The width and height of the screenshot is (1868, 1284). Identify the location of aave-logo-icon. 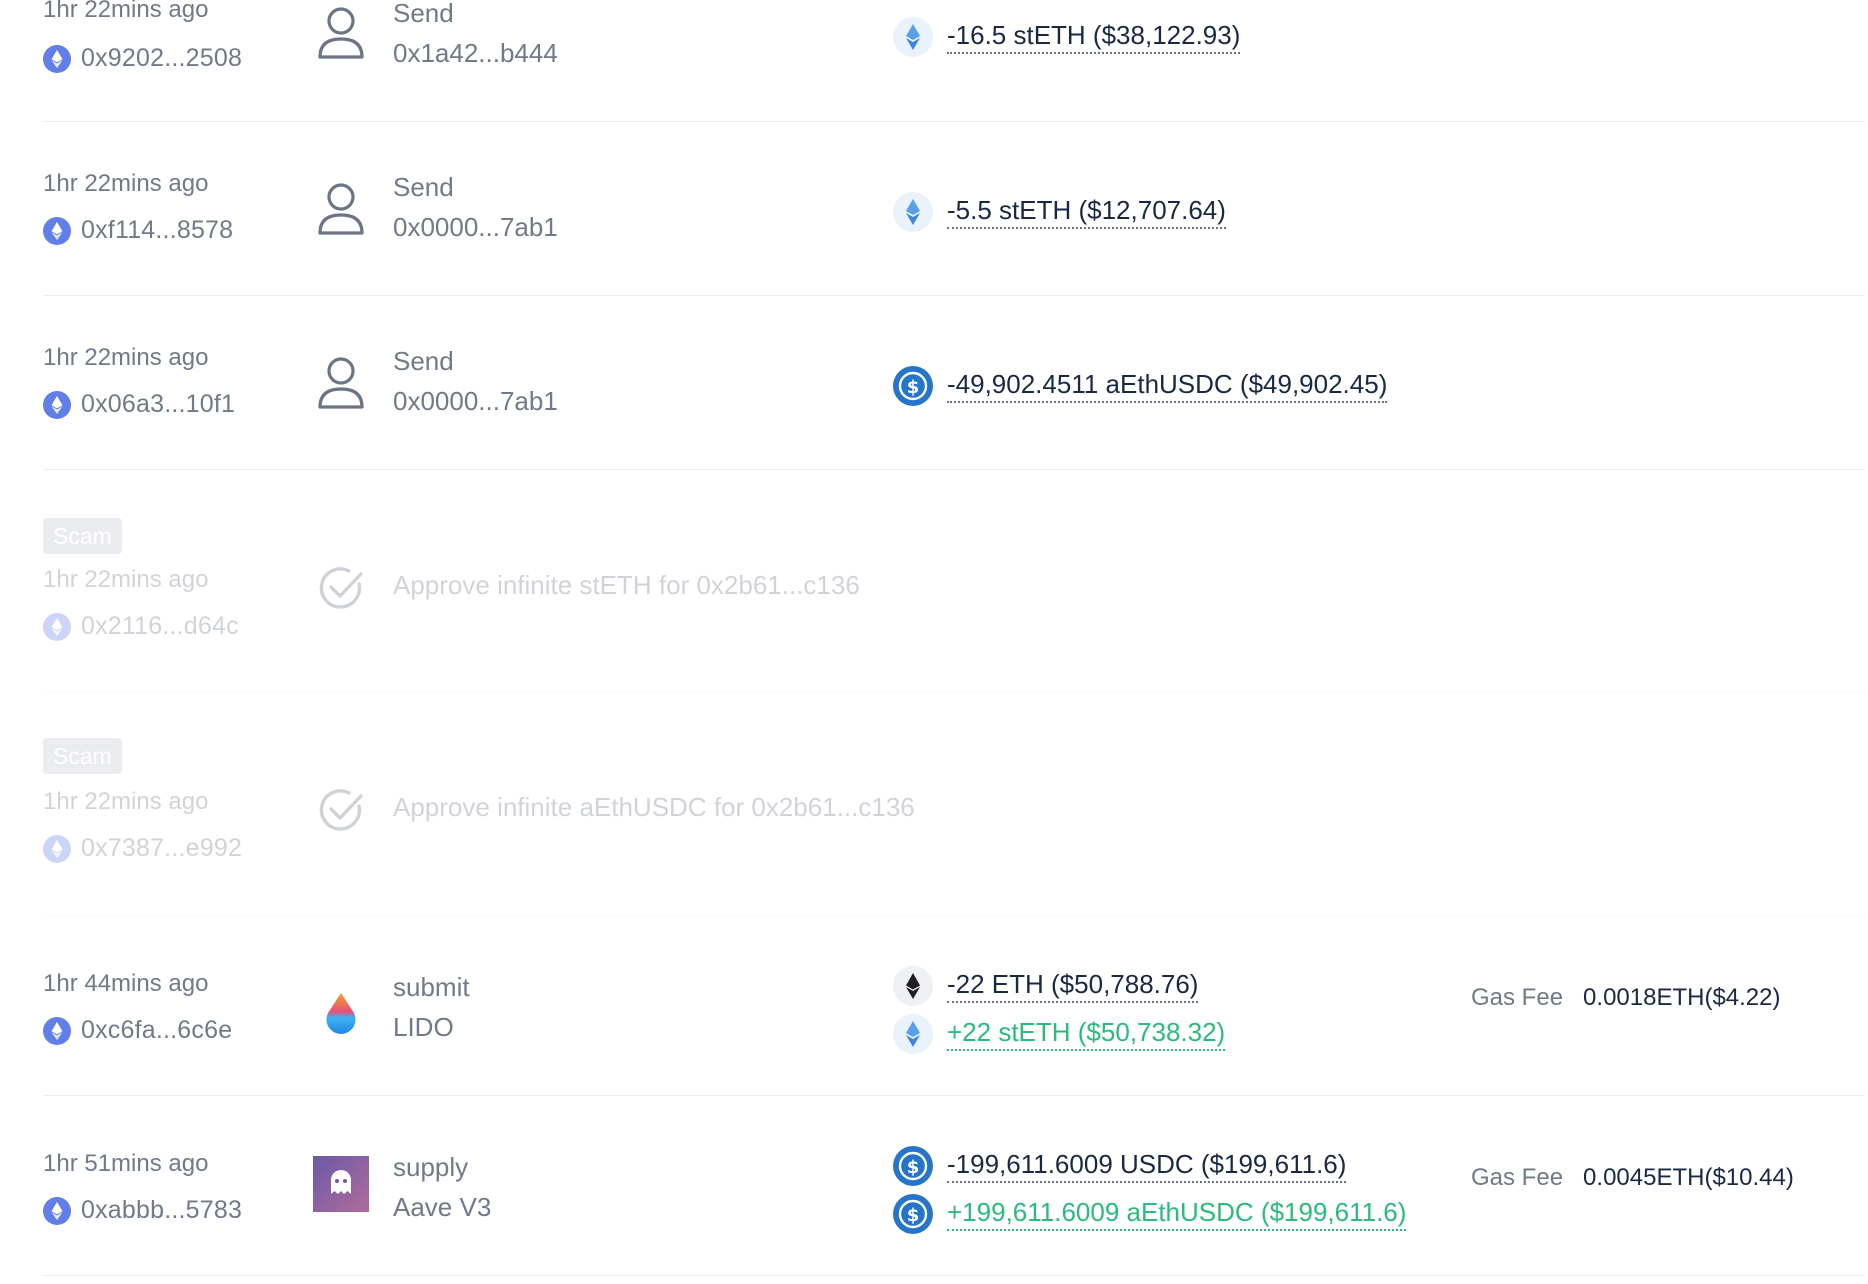
(341, 1184).